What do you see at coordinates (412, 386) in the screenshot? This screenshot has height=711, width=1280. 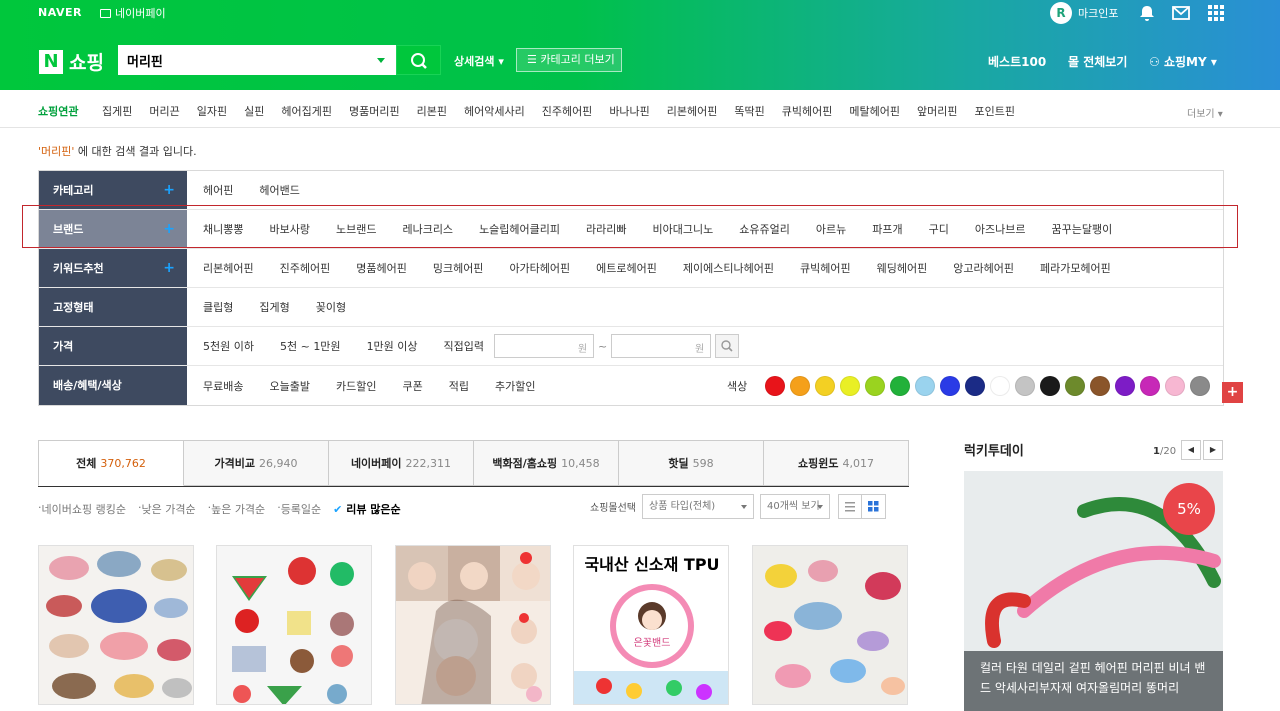 I see `filter-option: 쿠폰` at bounding box center [412, 386].